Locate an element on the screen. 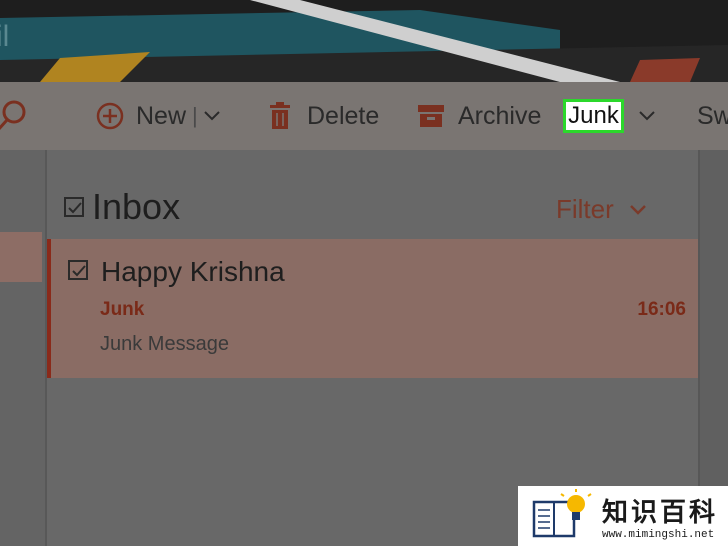 This screenshot has width=728, height=546. folder-pane is located at coordinates (23, 348).